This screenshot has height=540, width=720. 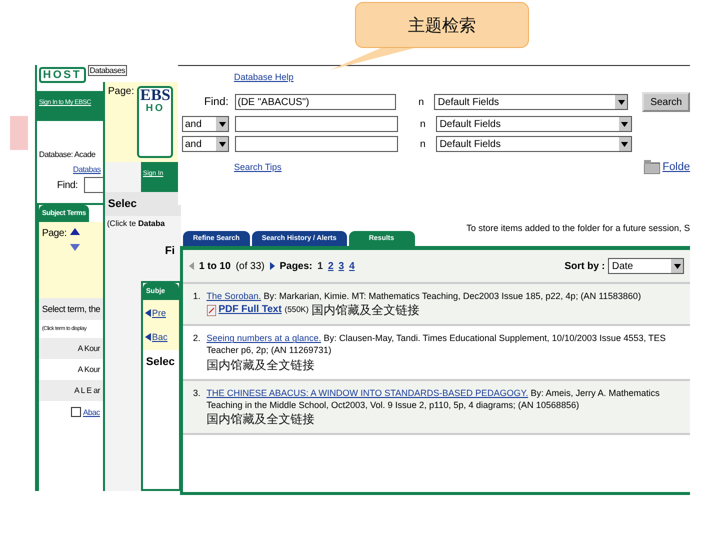 What do you see at coordinates (87, 169) in the screenshot?
I see `database-link: Databas` at bounding box center [87, 169].